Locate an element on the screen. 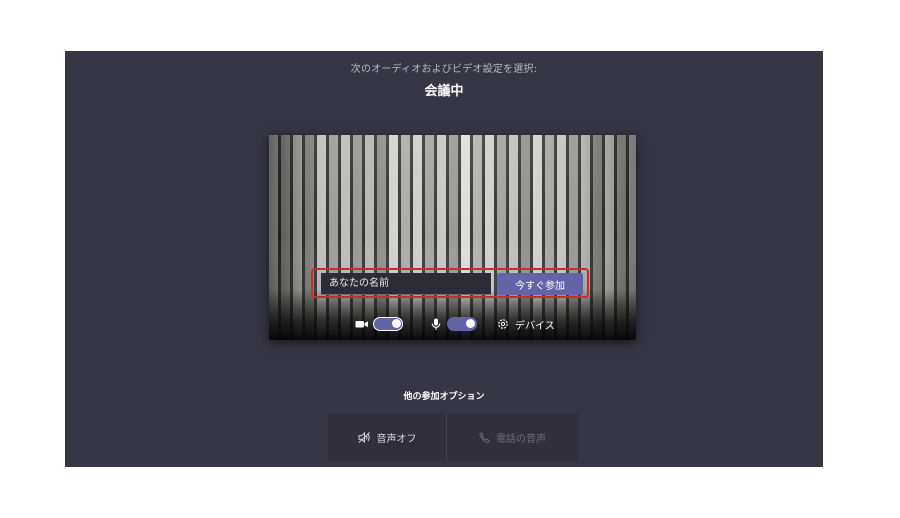 This screenshot has width=900, height=518. microphone-icon is located at coordinates (436, 324).